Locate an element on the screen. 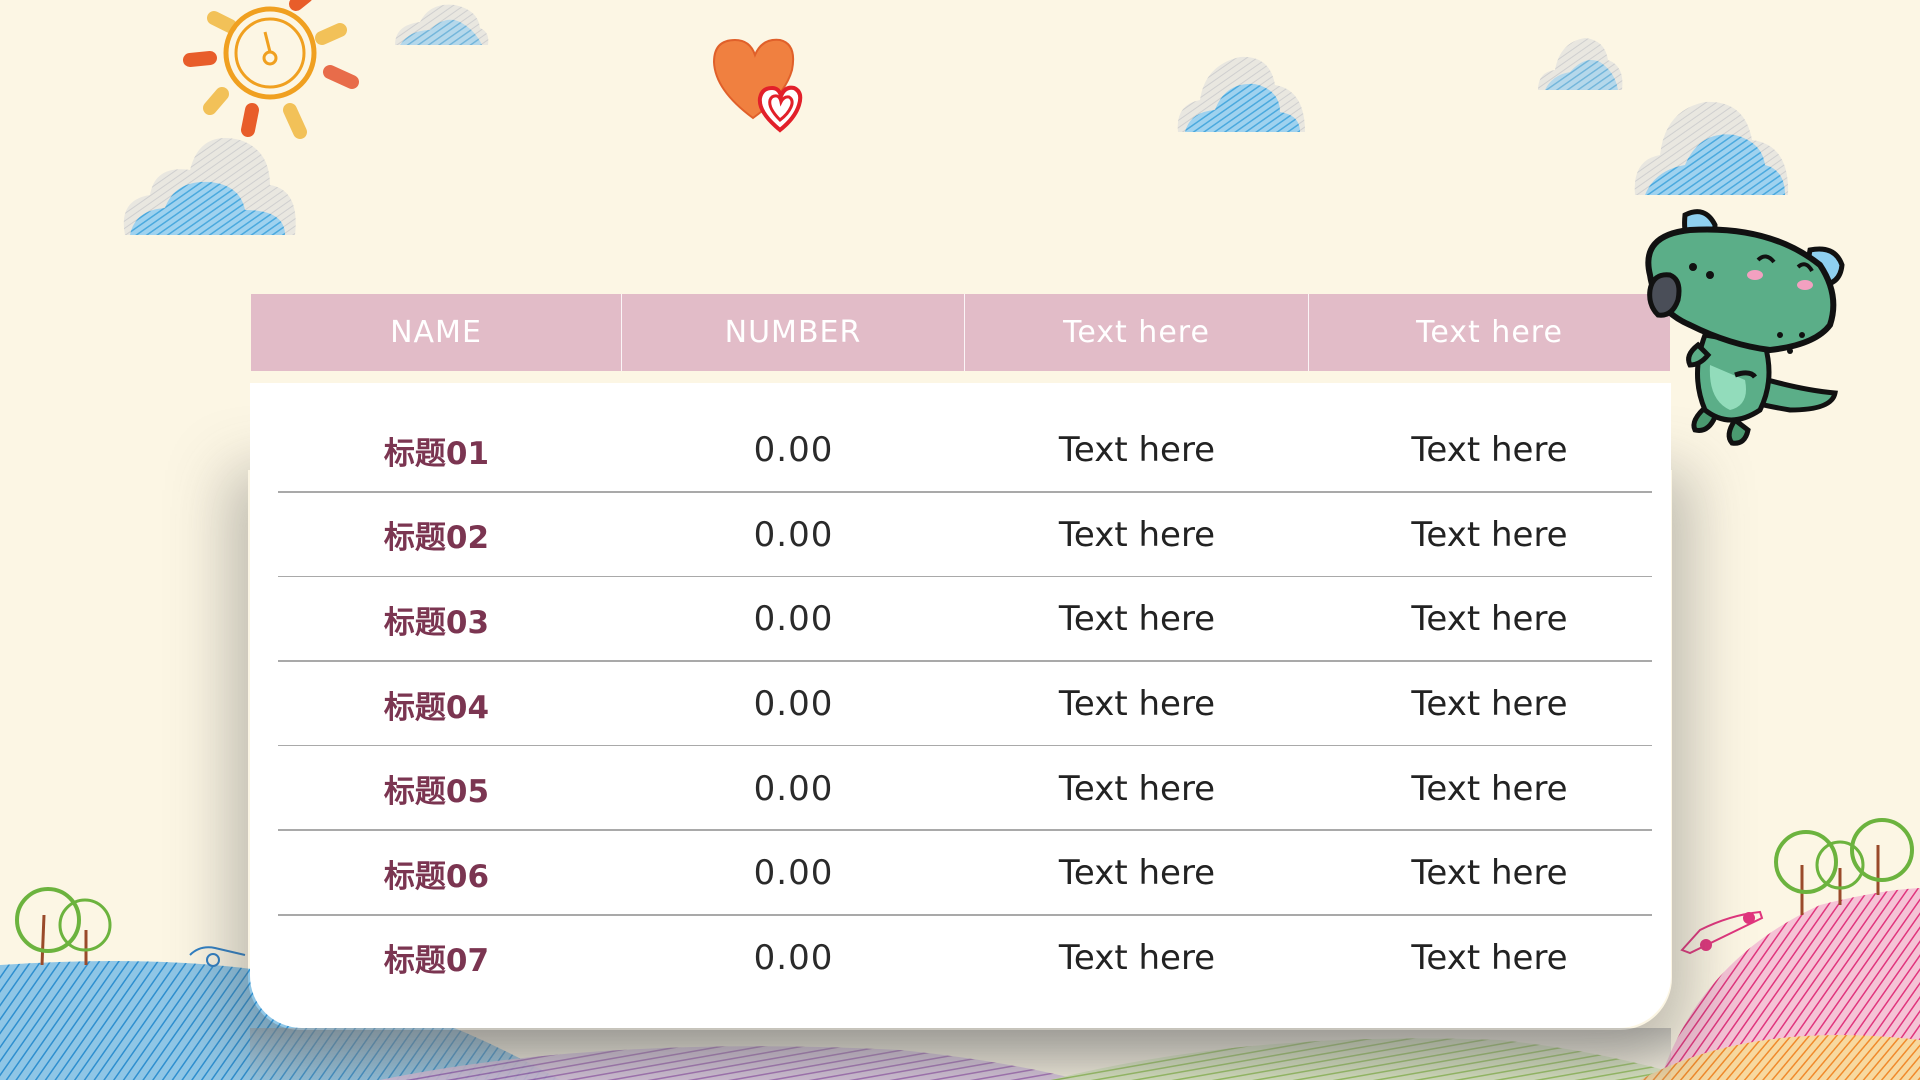 Image resolution: width=1920 pixels, height=1080 pixels. cell-name: 标题02 is located at coordinates (436, 538).